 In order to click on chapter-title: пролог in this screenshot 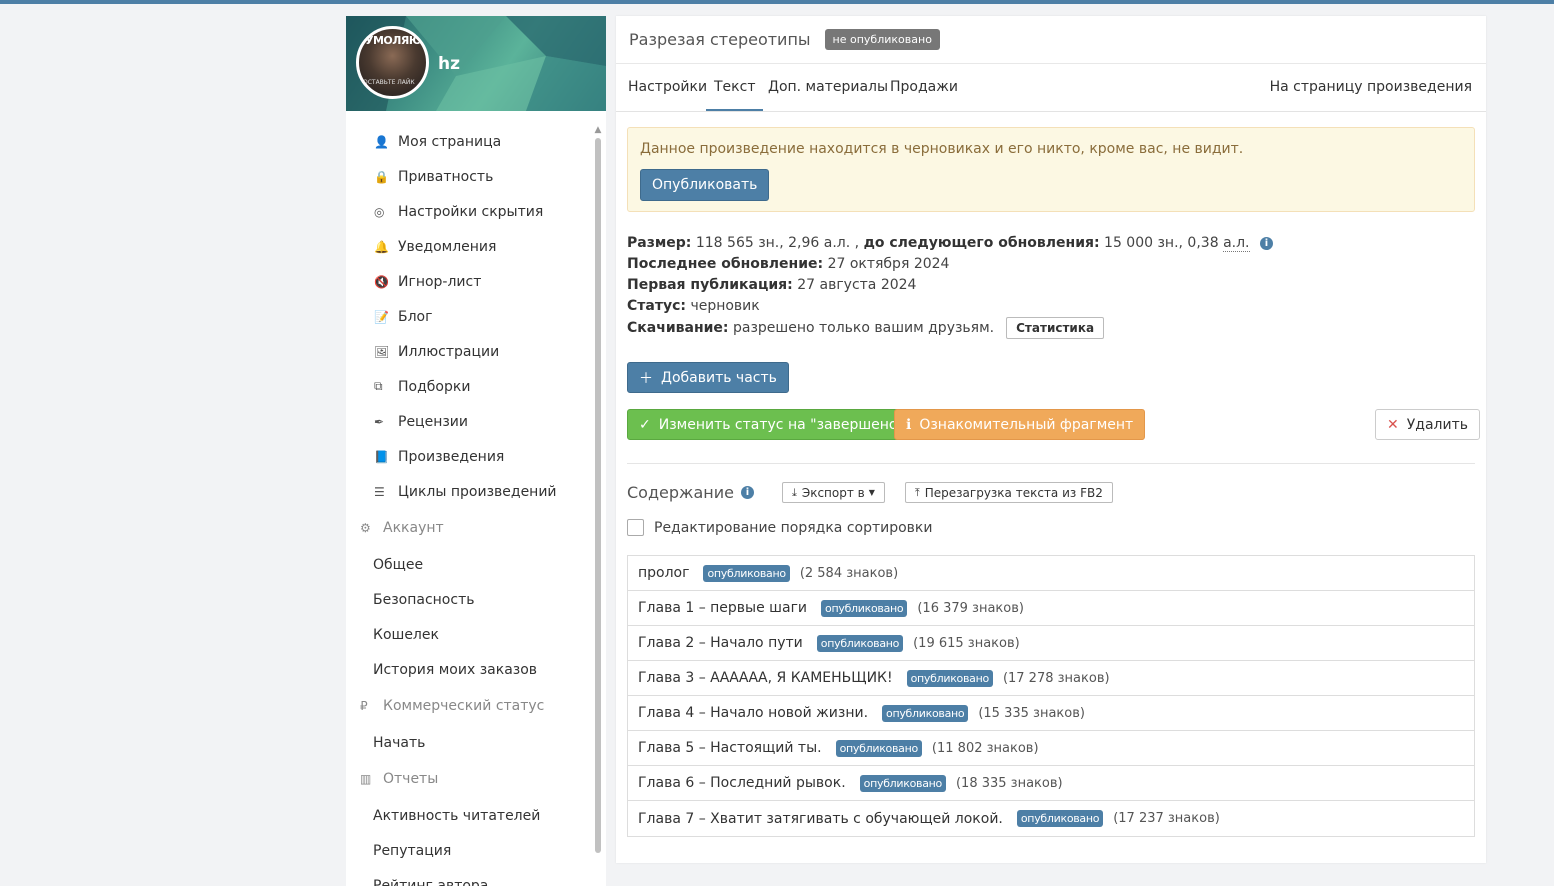, I will do `click(663, 573)`.